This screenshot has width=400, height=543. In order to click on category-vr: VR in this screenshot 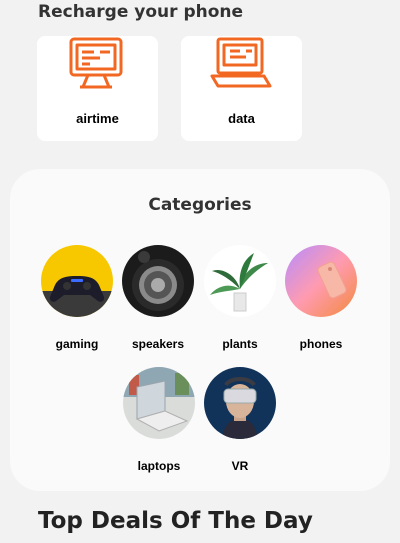, I will do `click(240, 420)`.